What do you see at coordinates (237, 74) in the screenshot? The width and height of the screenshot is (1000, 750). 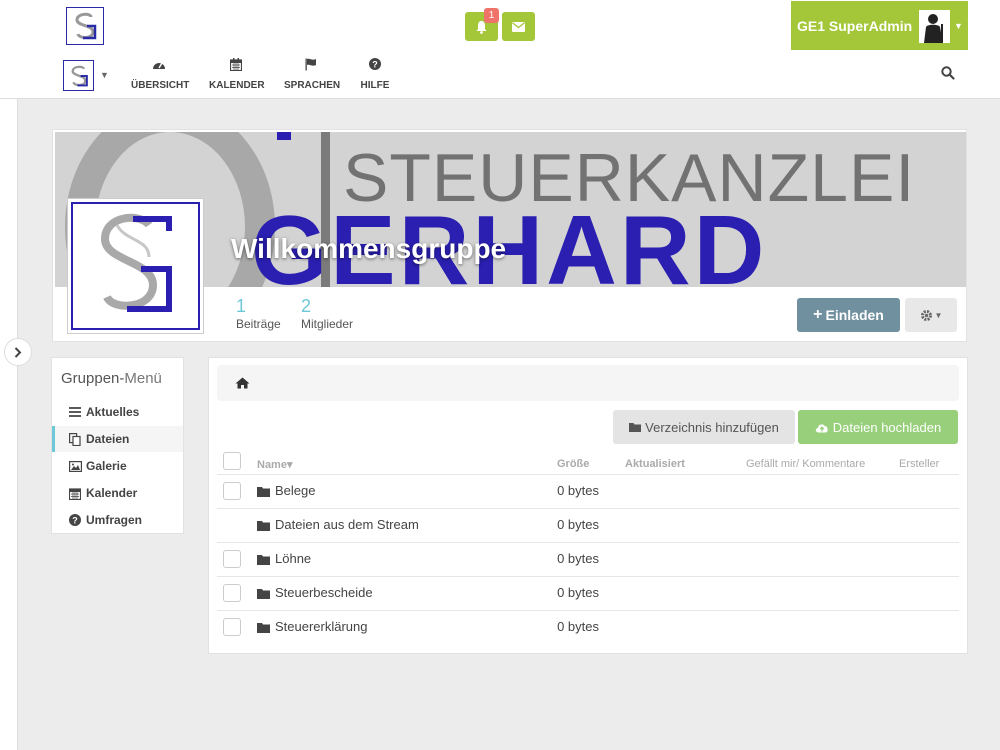 I see `nav-kalender: KALENDER` at bounding box center [237, 74].